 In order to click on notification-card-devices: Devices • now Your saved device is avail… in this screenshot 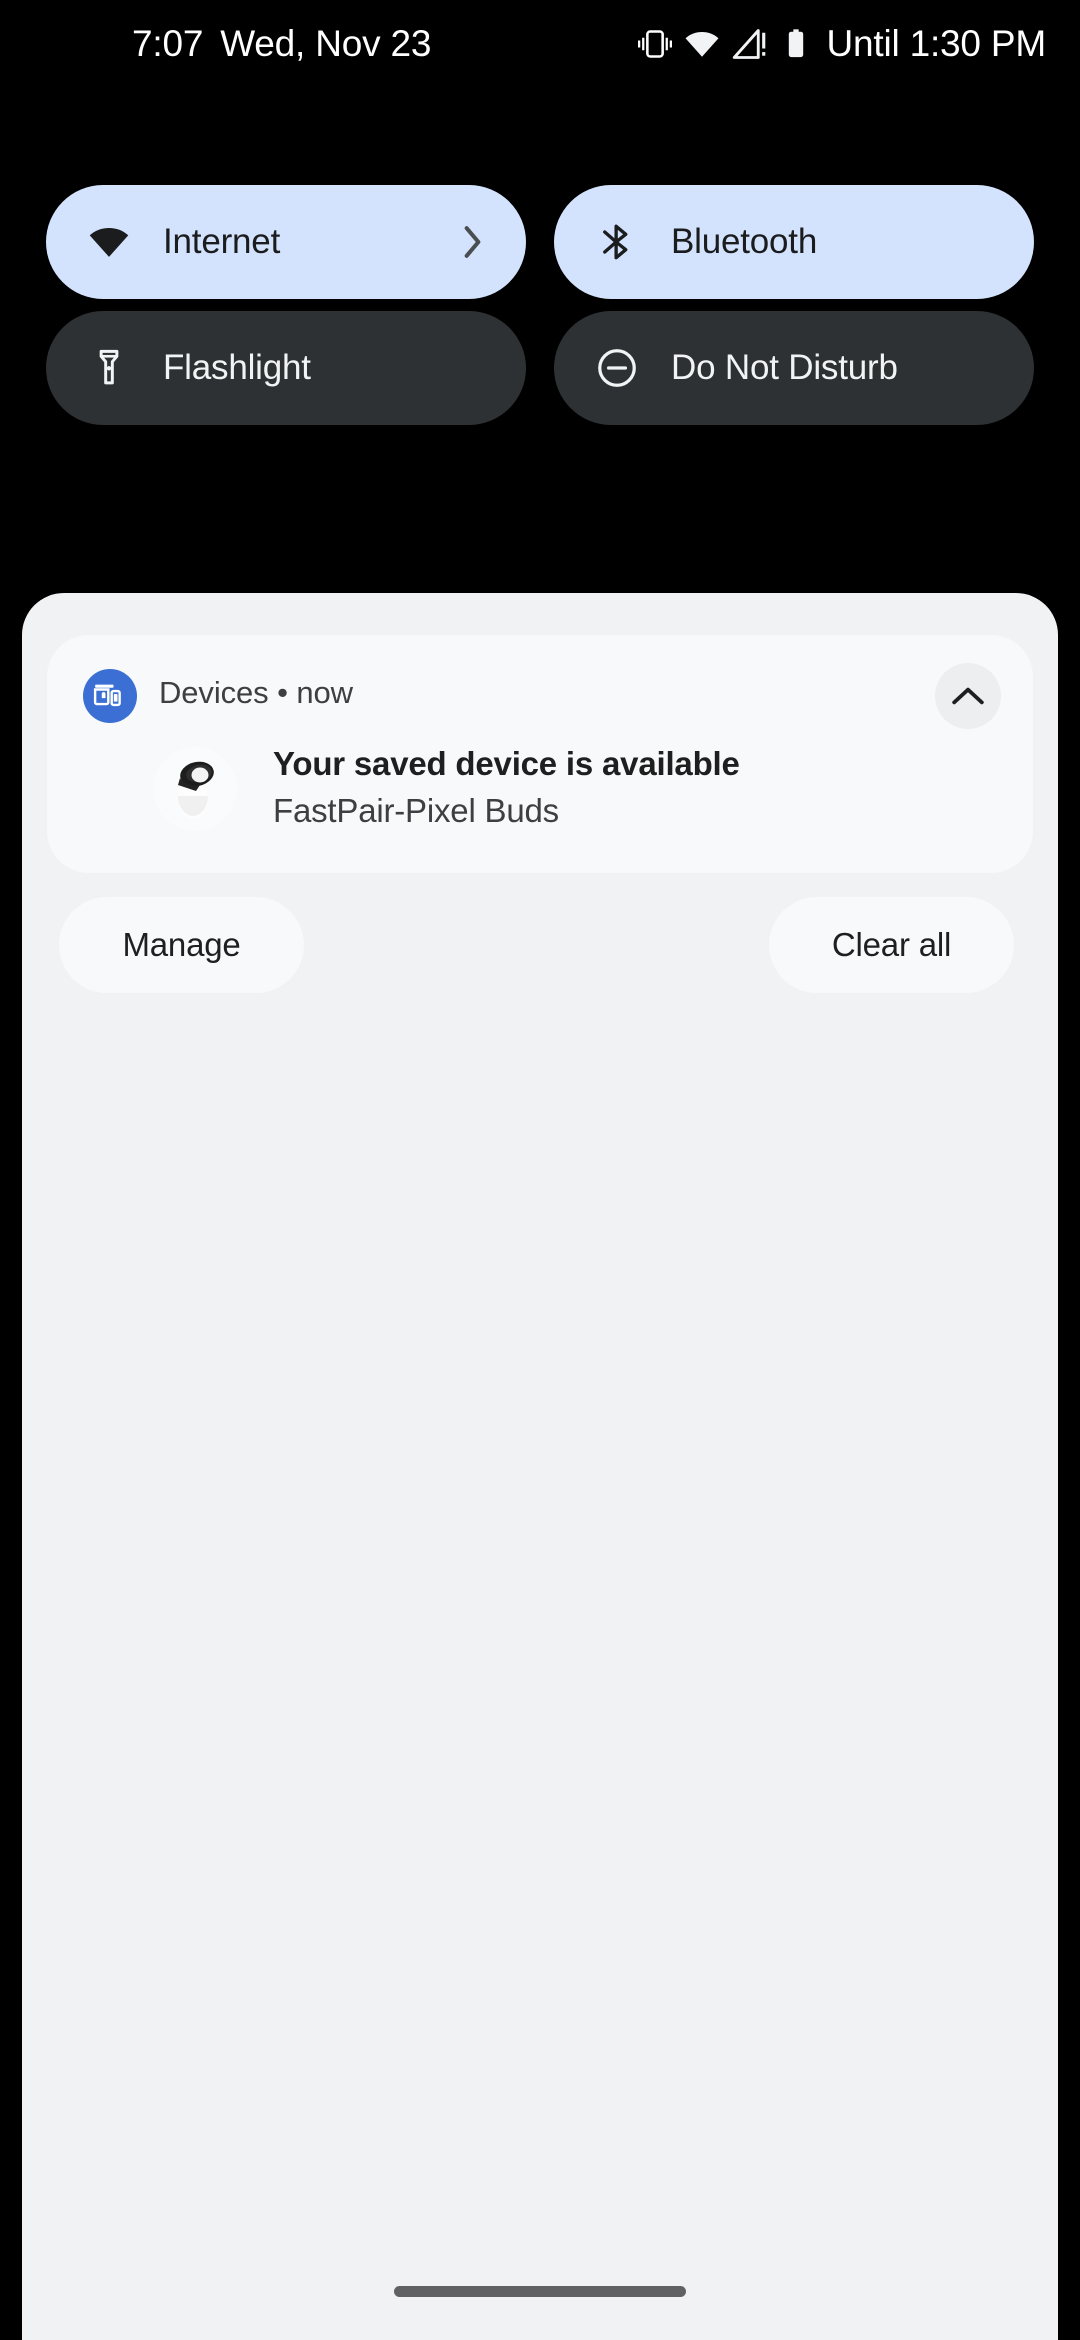, I will do `click(540, 754)`.